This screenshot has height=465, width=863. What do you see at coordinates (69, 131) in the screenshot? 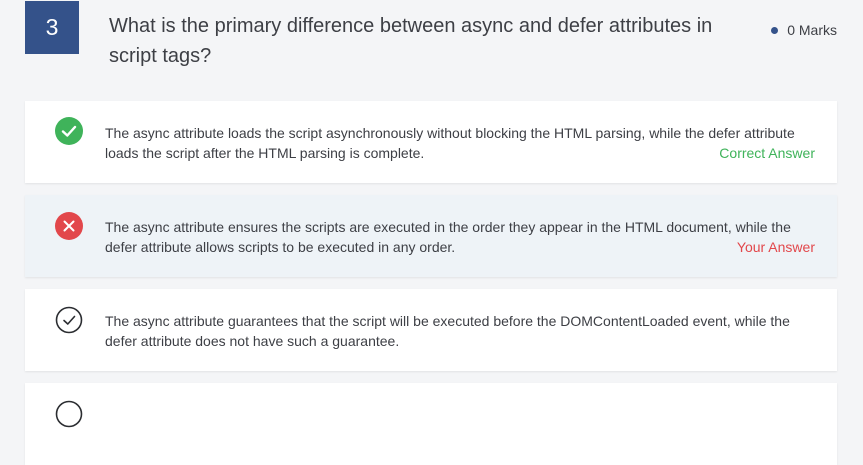
I see `check-circle-filled-icon` at bounding box center [69, 131].